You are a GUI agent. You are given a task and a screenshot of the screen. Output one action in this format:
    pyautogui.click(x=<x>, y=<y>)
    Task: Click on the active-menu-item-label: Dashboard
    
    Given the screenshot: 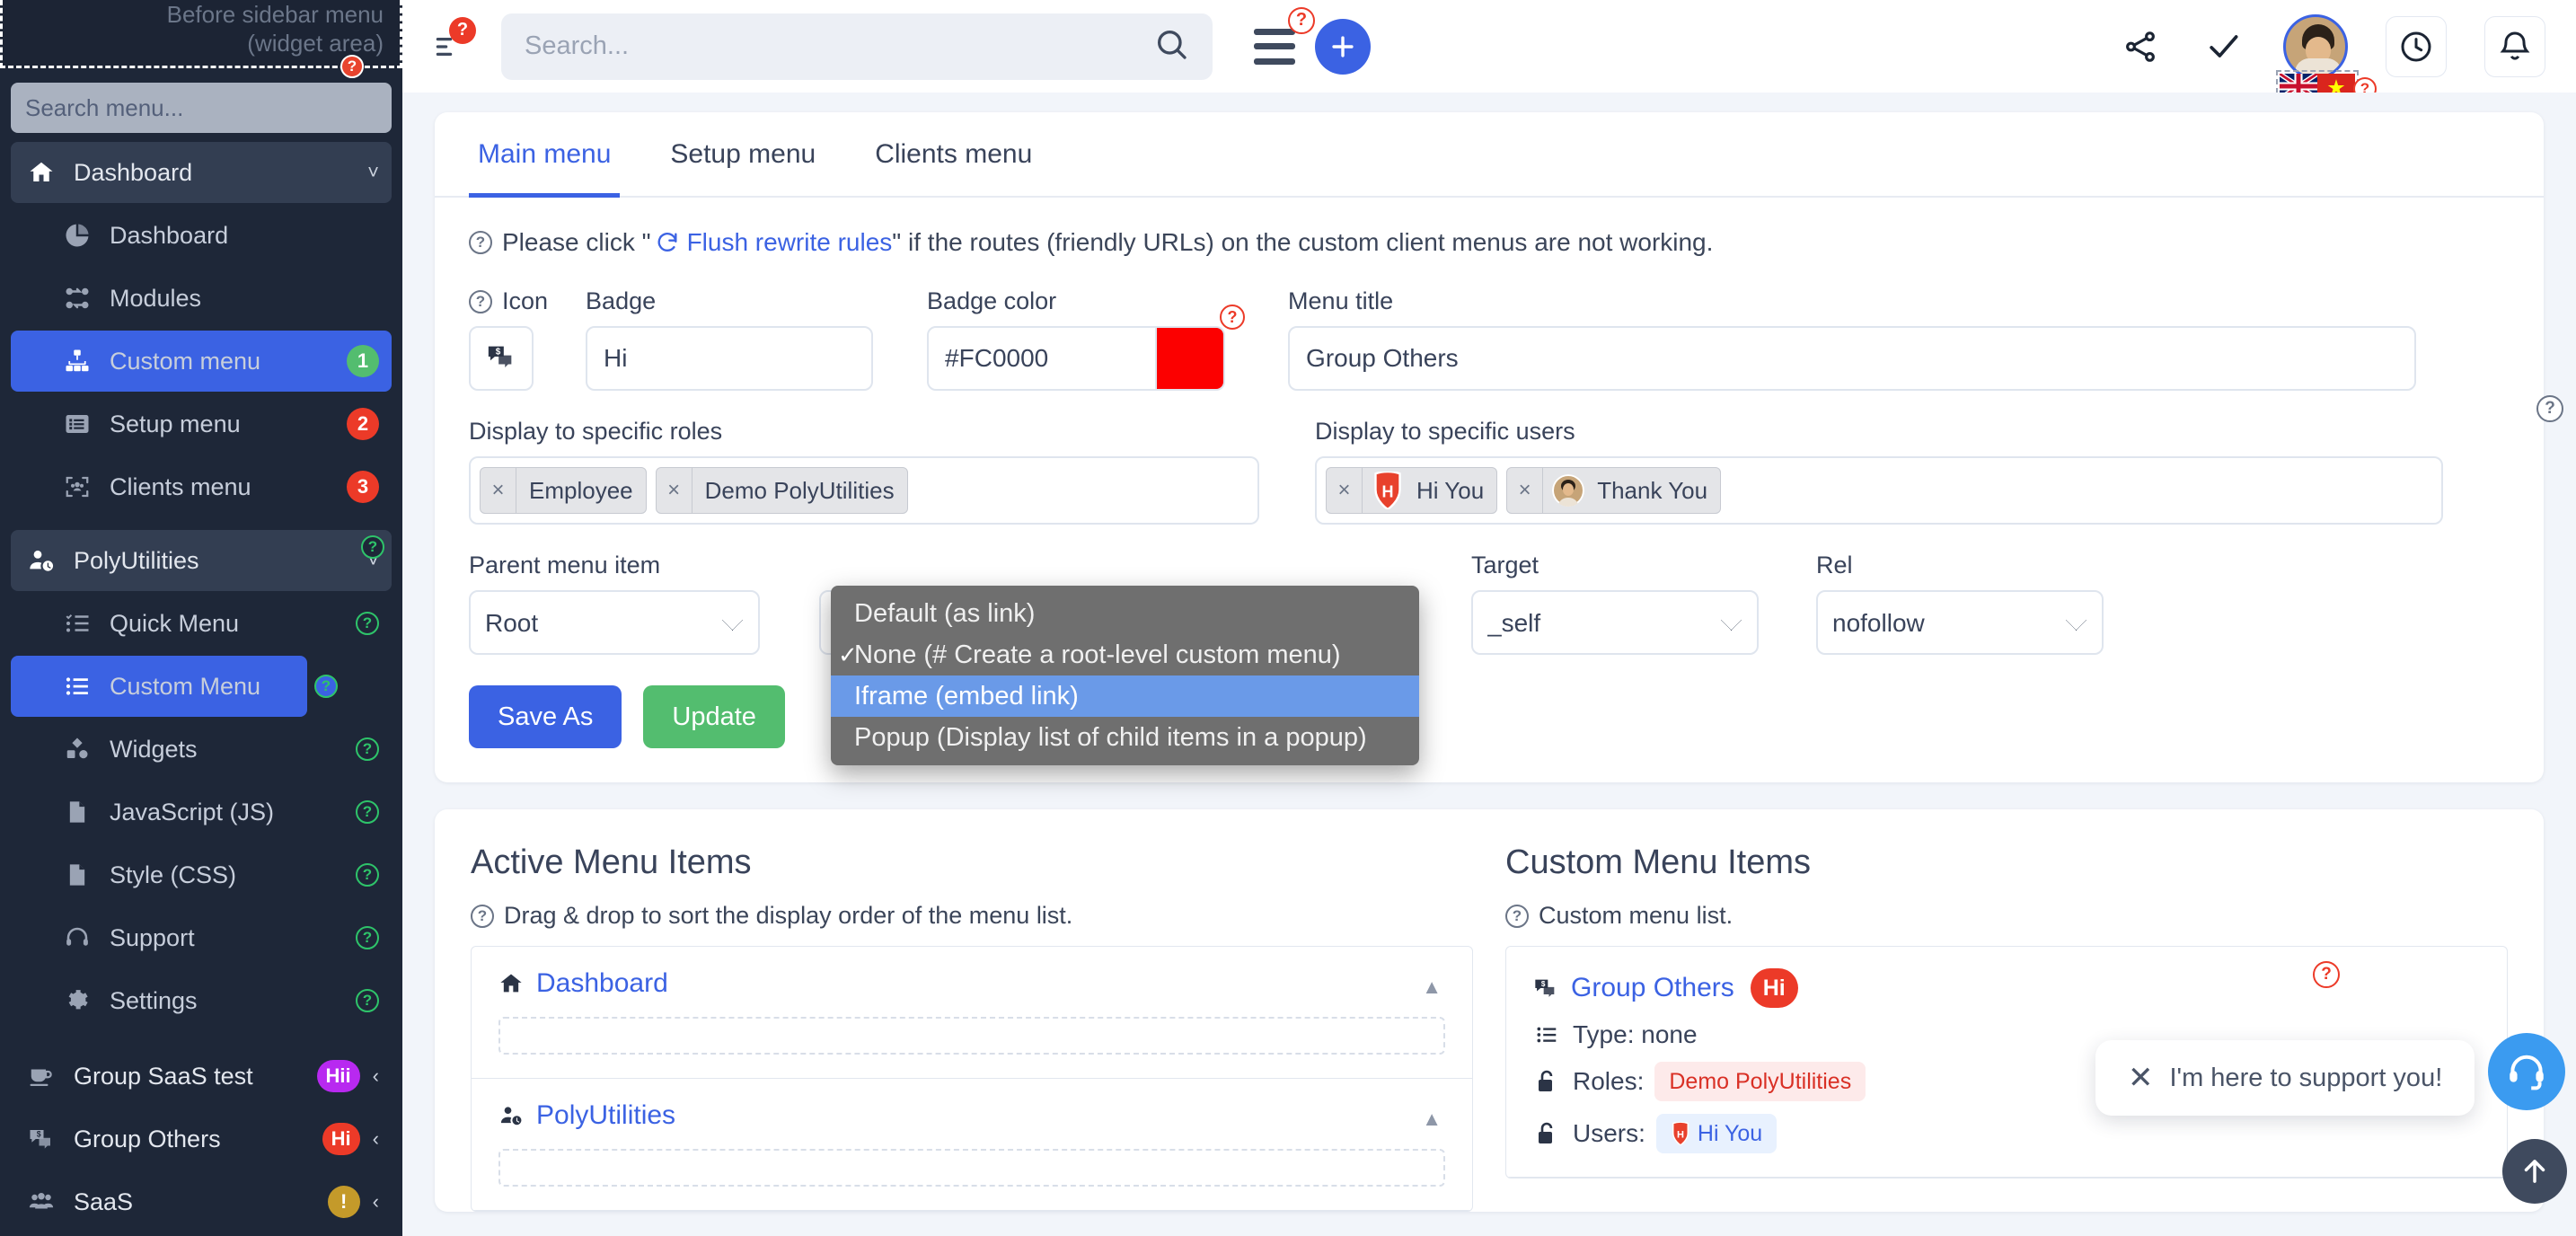 What is the action you would take?
    pyautogui.click(x=602, y=984)
    